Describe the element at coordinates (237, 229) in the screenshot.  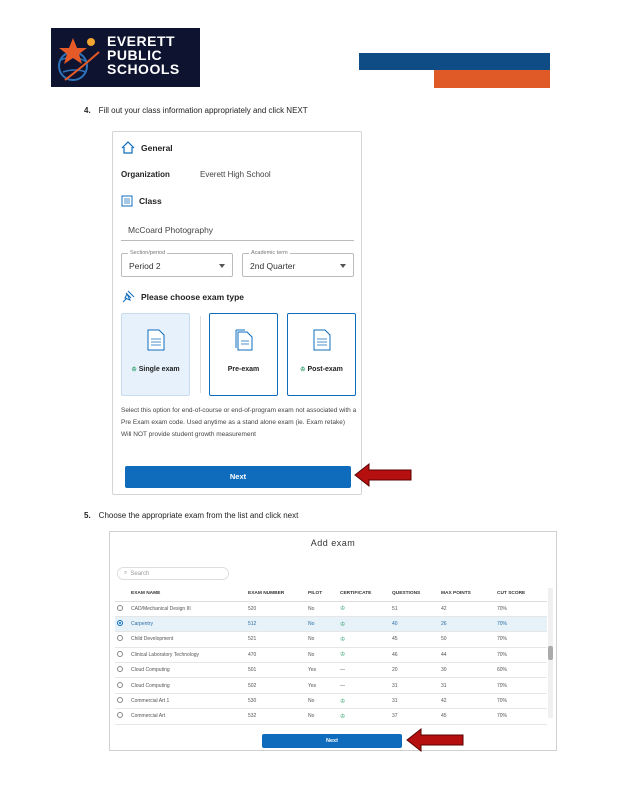
I see `class-name-field: McCoard Photography` at that location.